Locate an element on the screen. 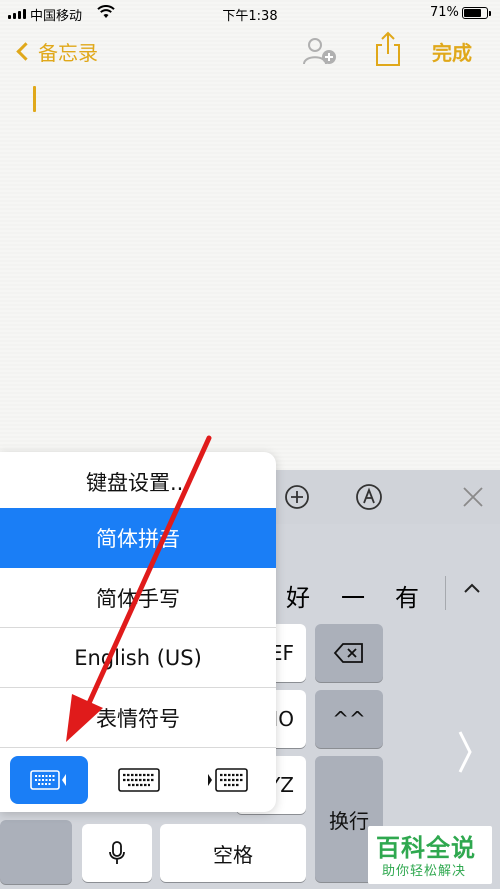 The width and height of the screenshot is (500, 889). markup-pen-icon is located at coordinates (369, 497).